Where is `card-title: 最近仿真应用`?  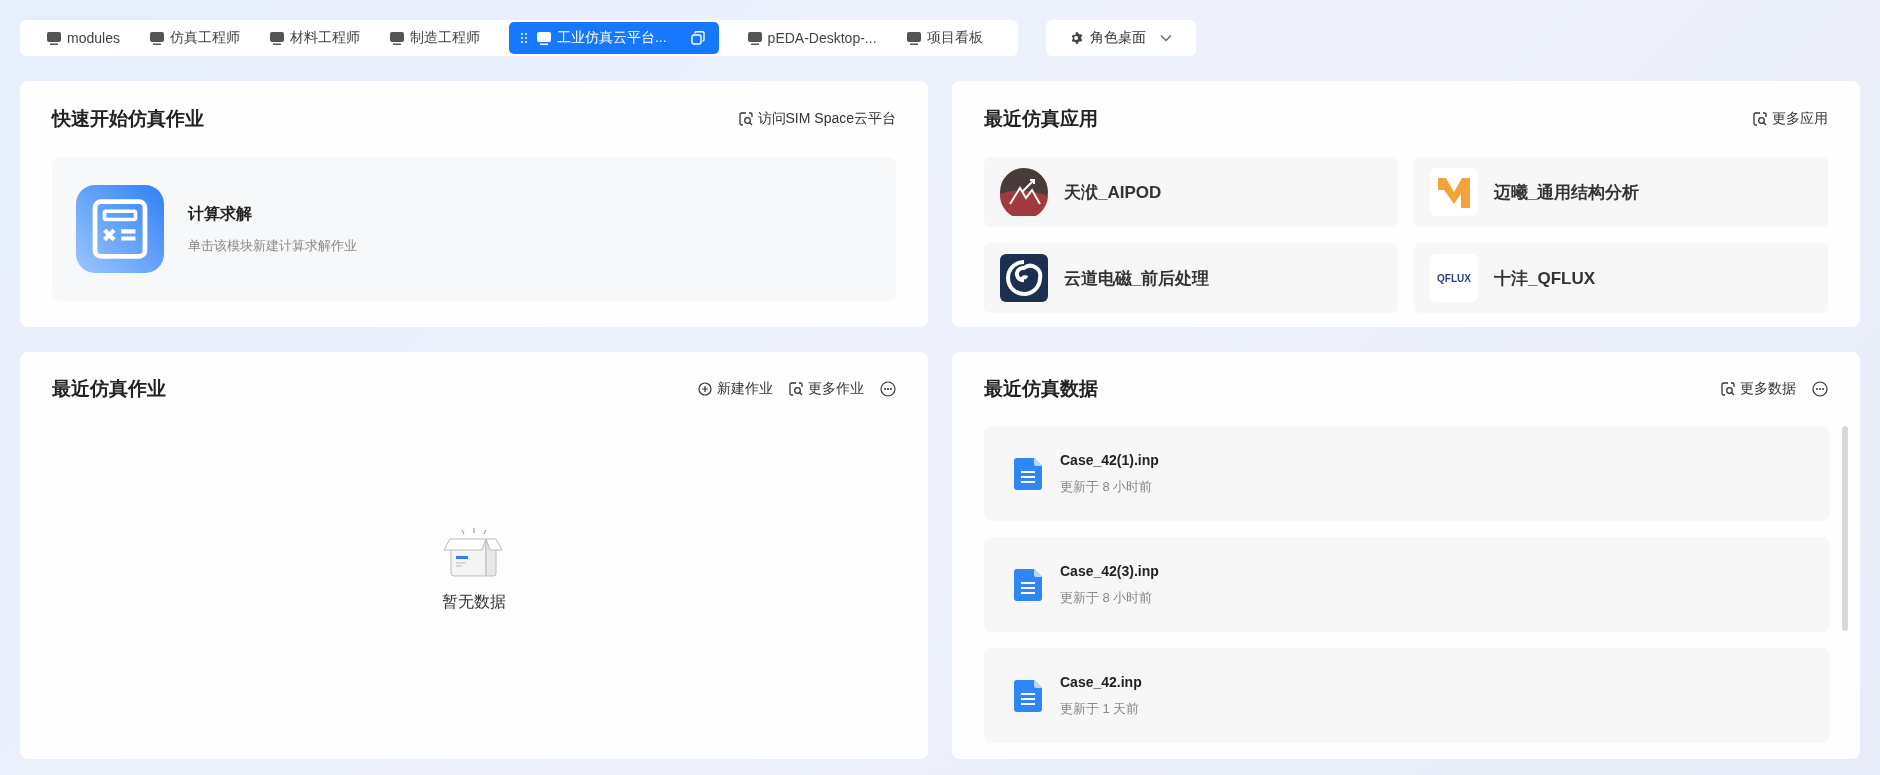 card-title: 最近仿真应用 is located at coordinates (1041, 119).